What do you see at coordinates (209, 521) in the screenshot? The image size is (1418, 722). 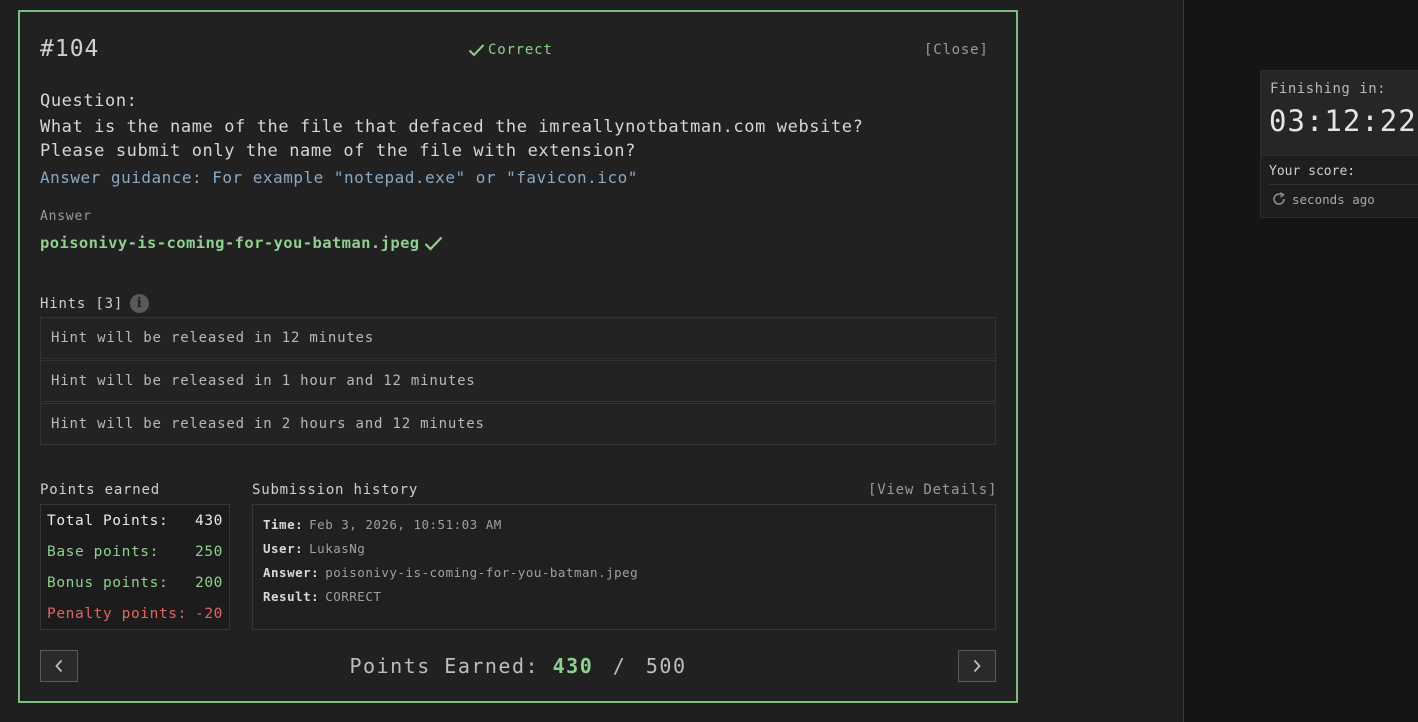 I see `total-points-value: 430` at bounding box center [209, 521].